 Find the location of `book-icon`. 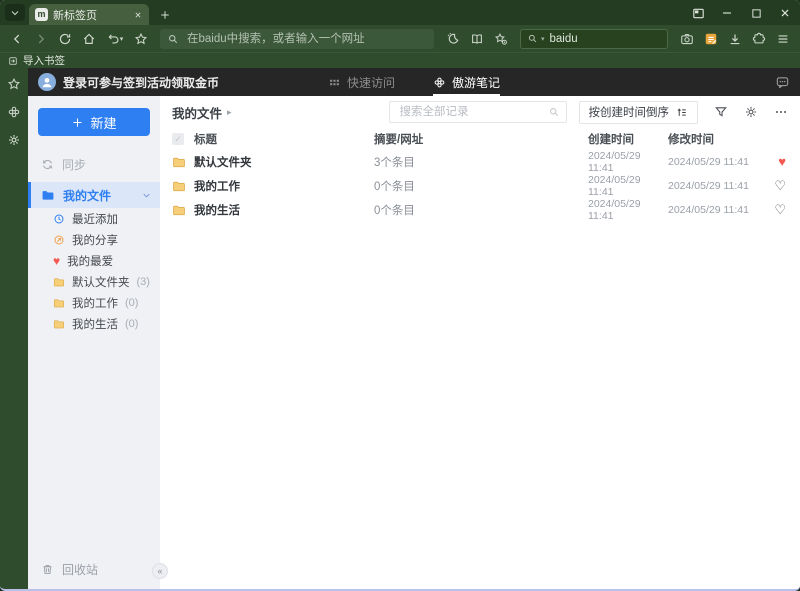

book-icon is located at coordinates (477, 38).